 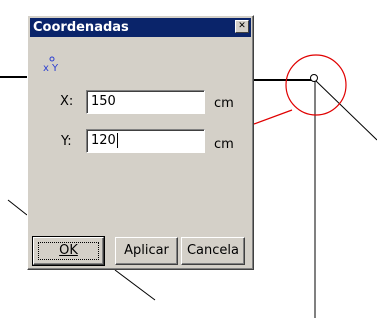 I want to click on diagonal-line-bottom, so click(x=135, y=285).